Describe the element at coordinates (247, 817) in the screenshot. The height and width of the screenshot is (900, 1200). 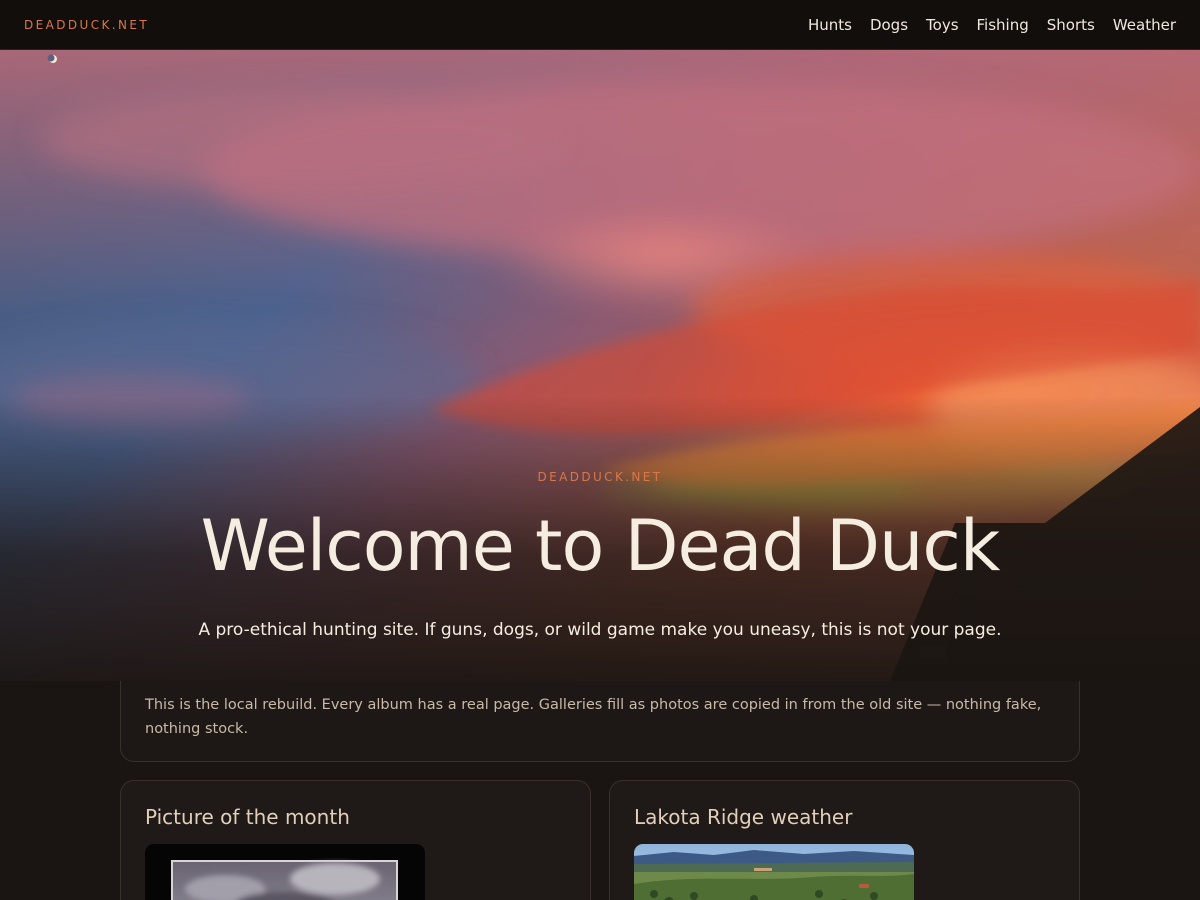
I see `picture-of-month-title: Picture of the month` at that location.